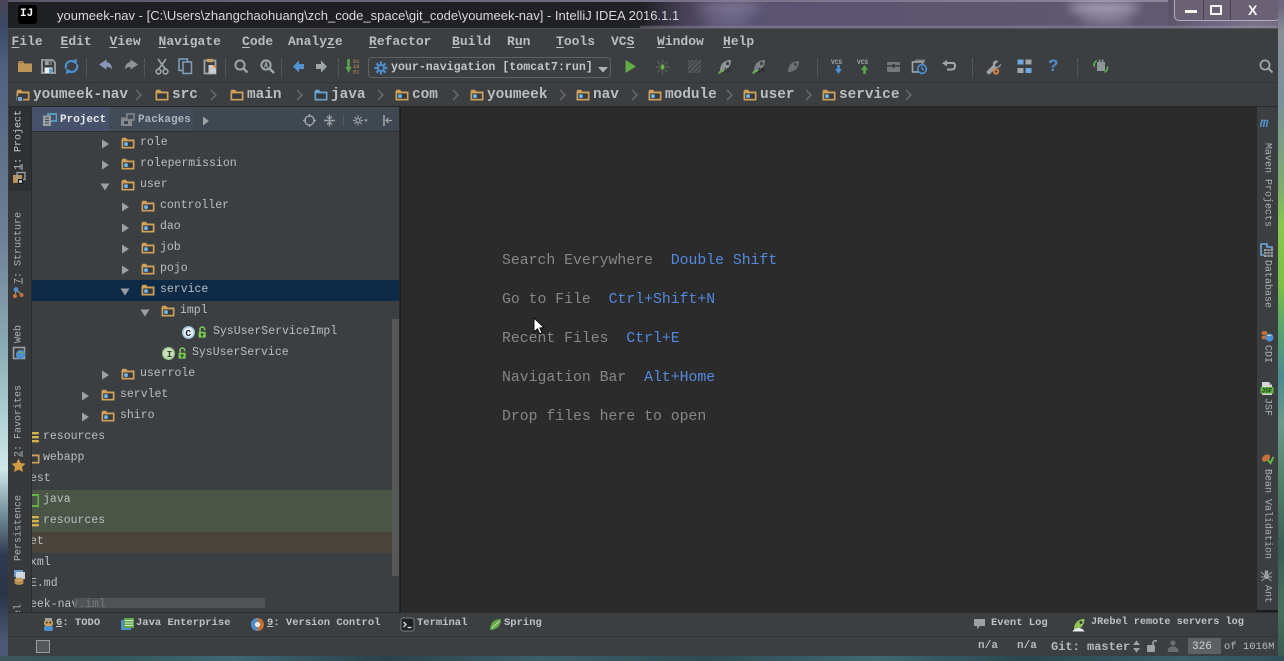 This screenshot has width=1284, height=661. Describe the element at coordinates (356, 72) in the screenshot. I see `svg-text: 01` at that location.